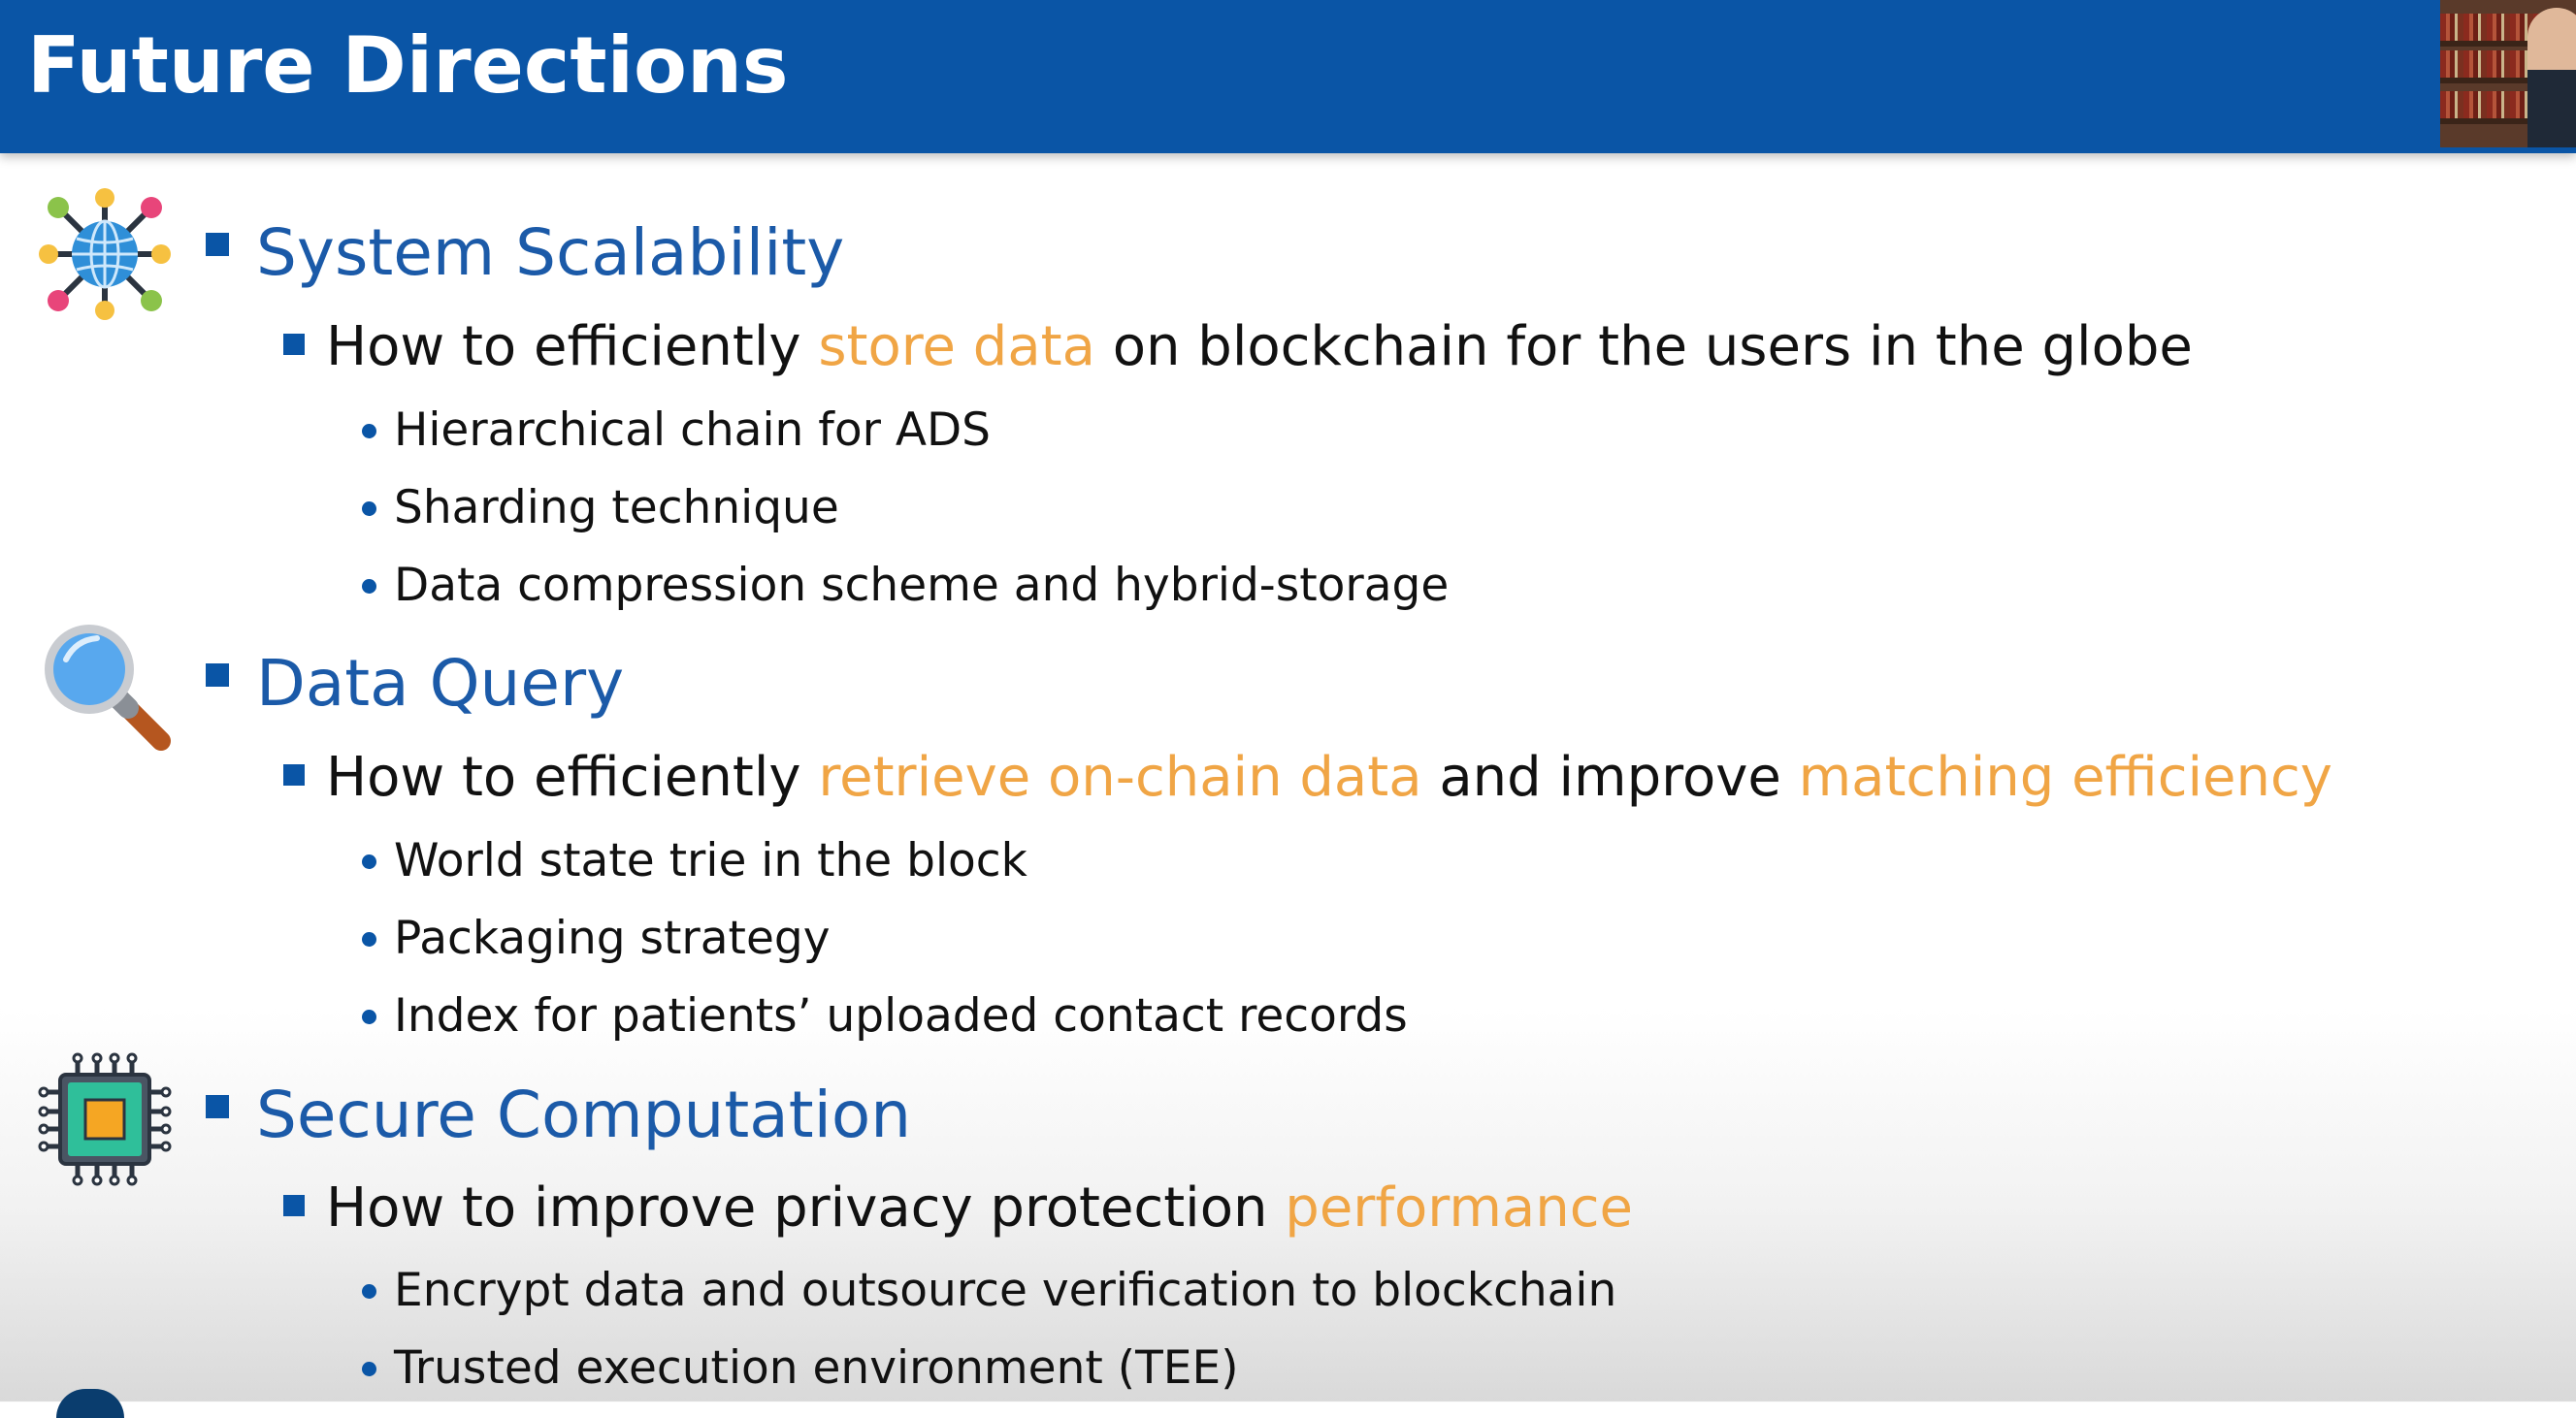 Image resolution: width=2576 pixels, height=1418 pixels. What do you see at coordinates (956, 346) in the screenshot?
I see `highlight-text: store data` at bounding box center [956, 346].